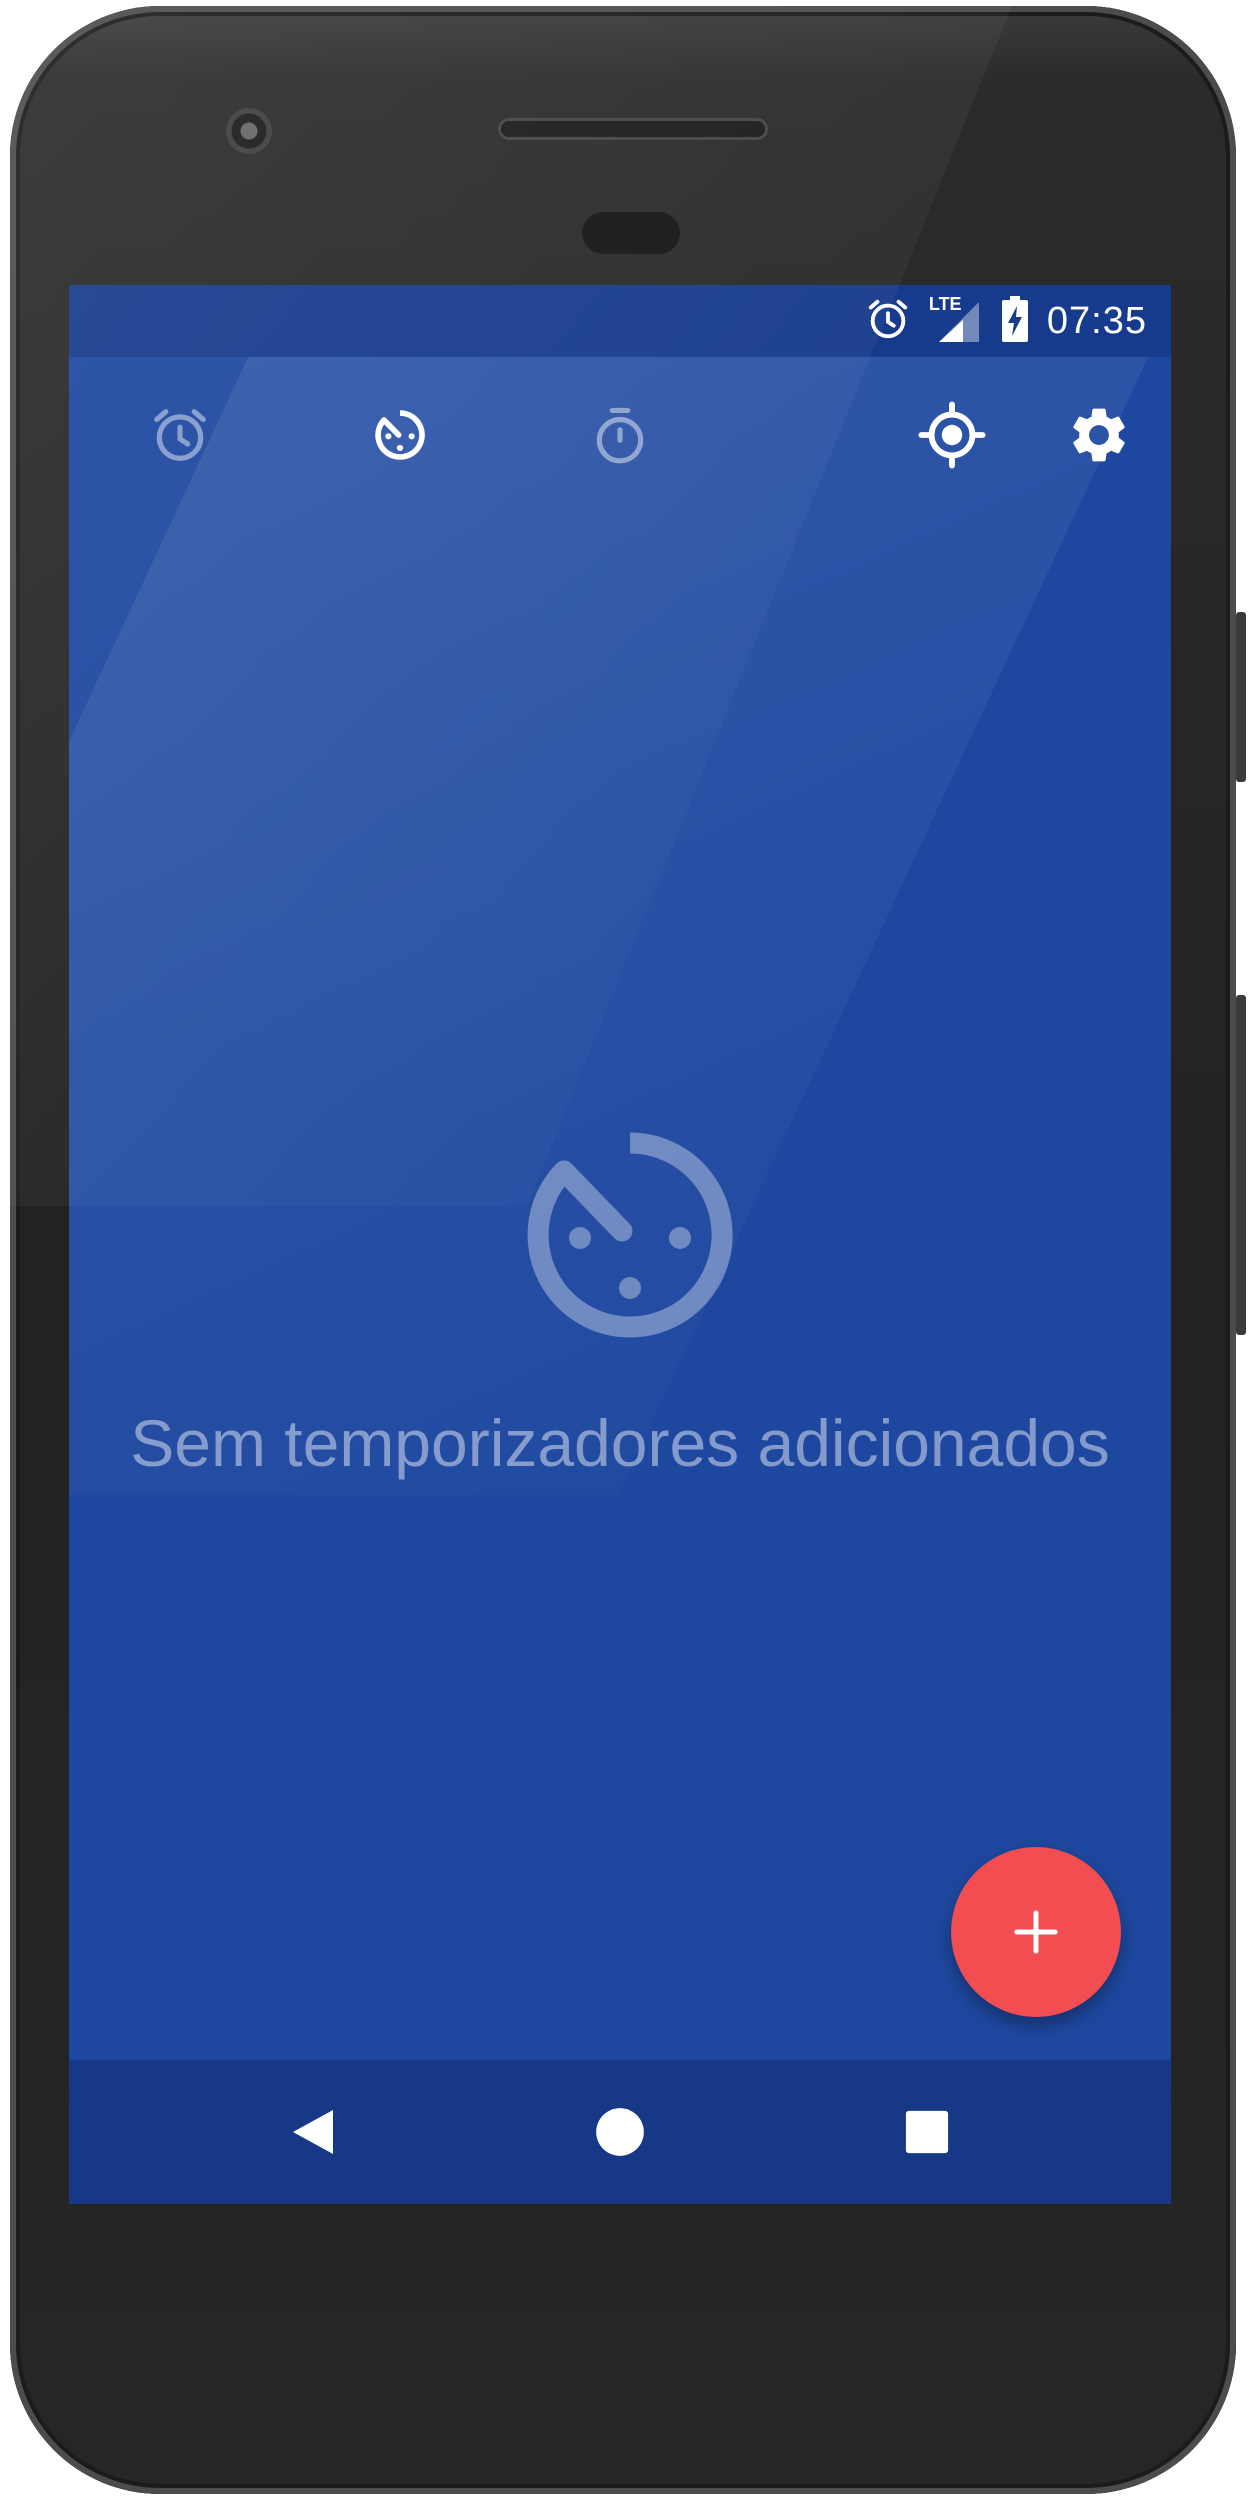 The width and height of the screenshot is (1250, 2500). I want to click on status-icons: LTE 07:35, so click(1006, 320).